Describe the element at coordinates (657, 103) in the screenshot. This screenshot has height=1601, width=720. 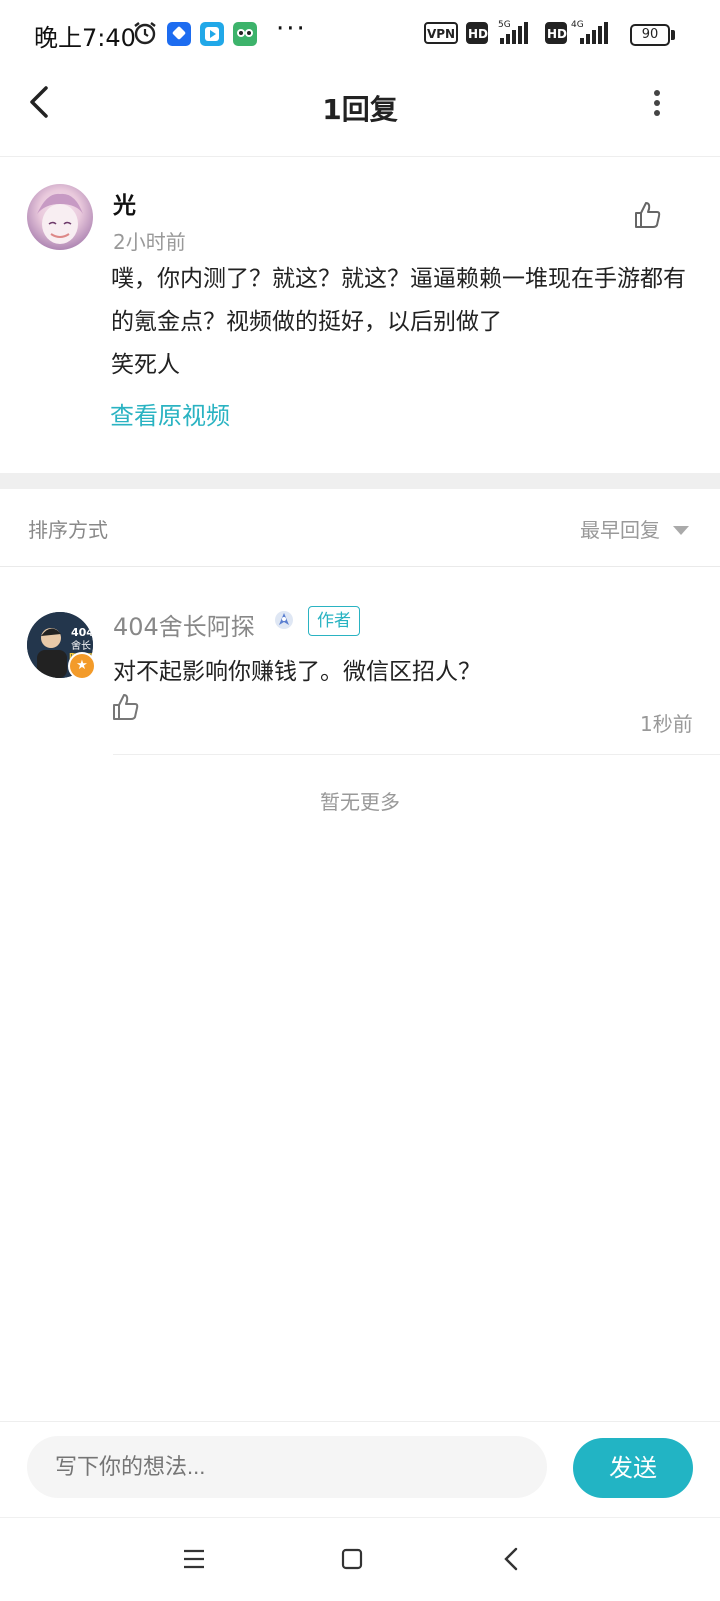
I see `more-options-icon` at that location.